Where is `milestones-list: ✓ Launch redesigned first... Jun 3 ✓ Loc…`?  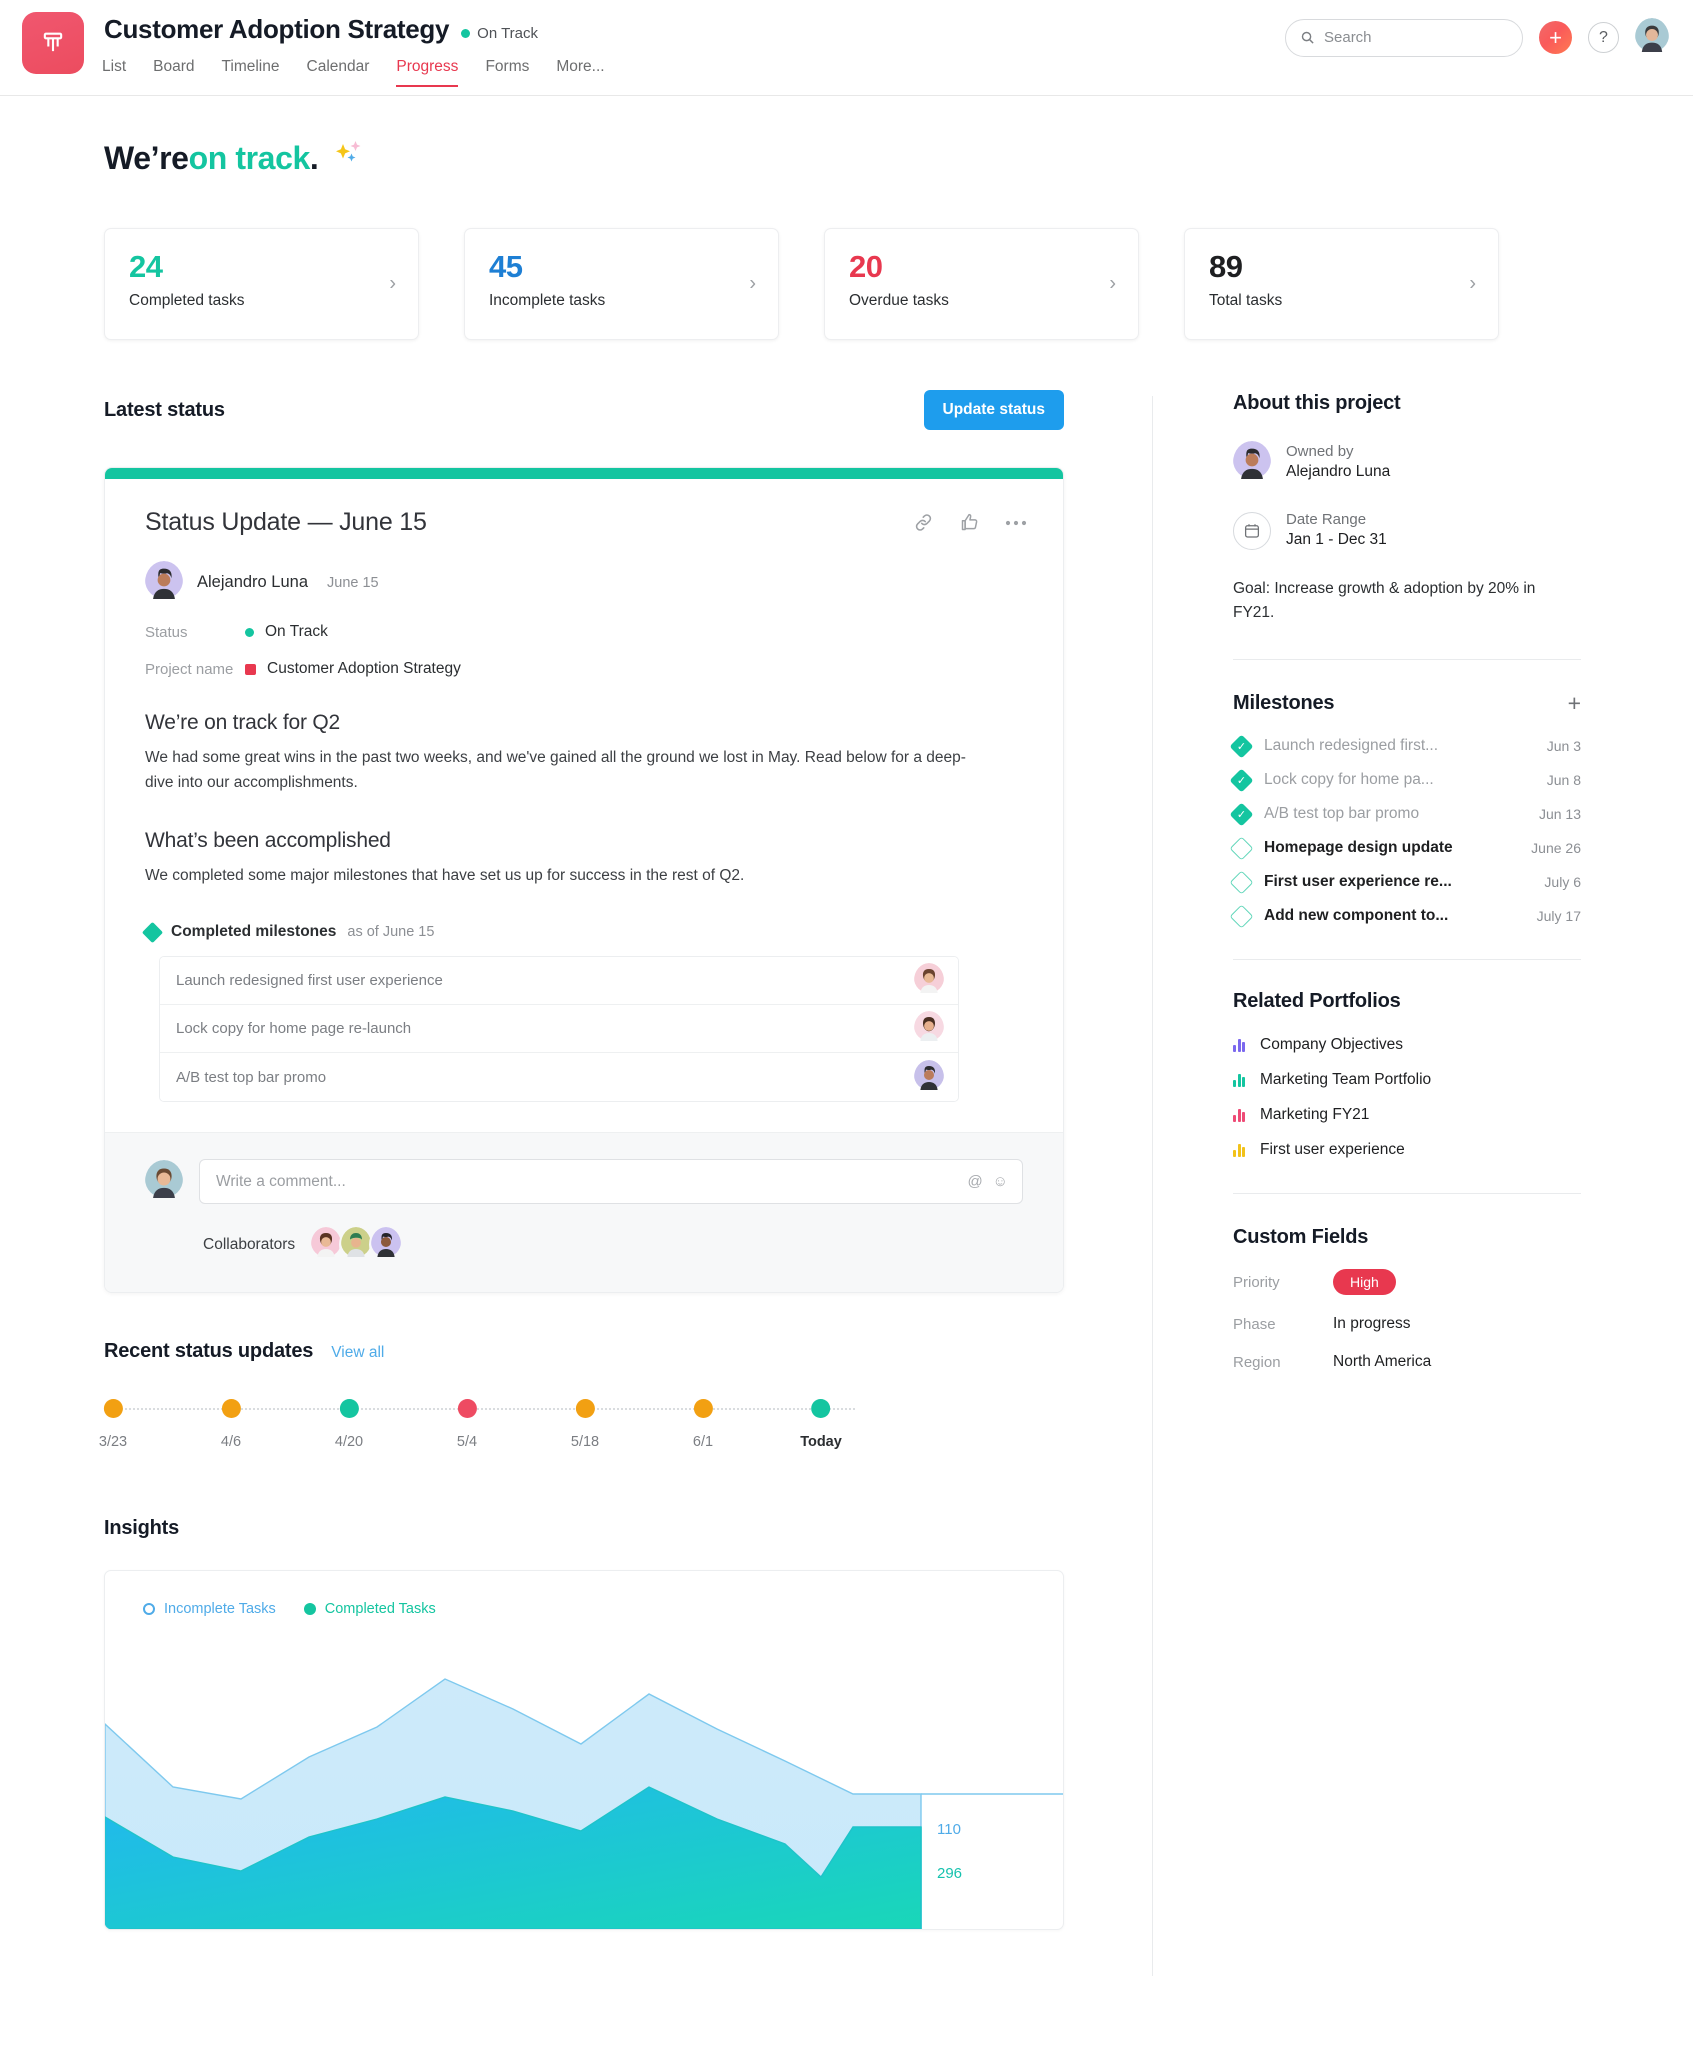 milestones-list: ✓ Launch redesigned first... Jun 3 ✓ Loc… is located at coordinates (1405, 831).